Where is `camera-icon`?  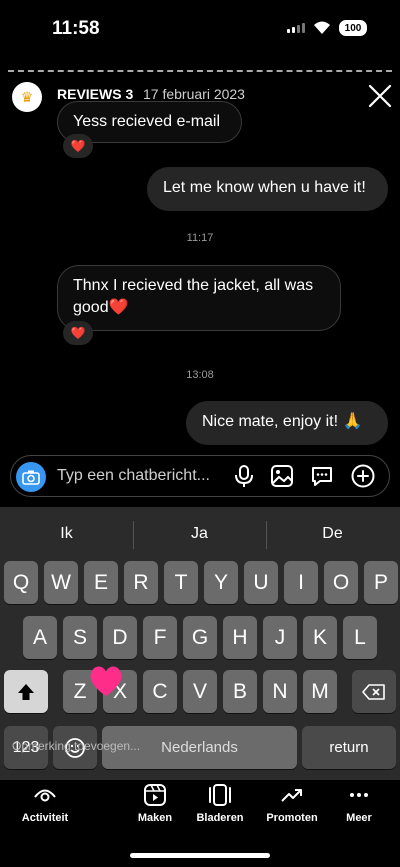 camera-icon is located at coordinates (31, 477).